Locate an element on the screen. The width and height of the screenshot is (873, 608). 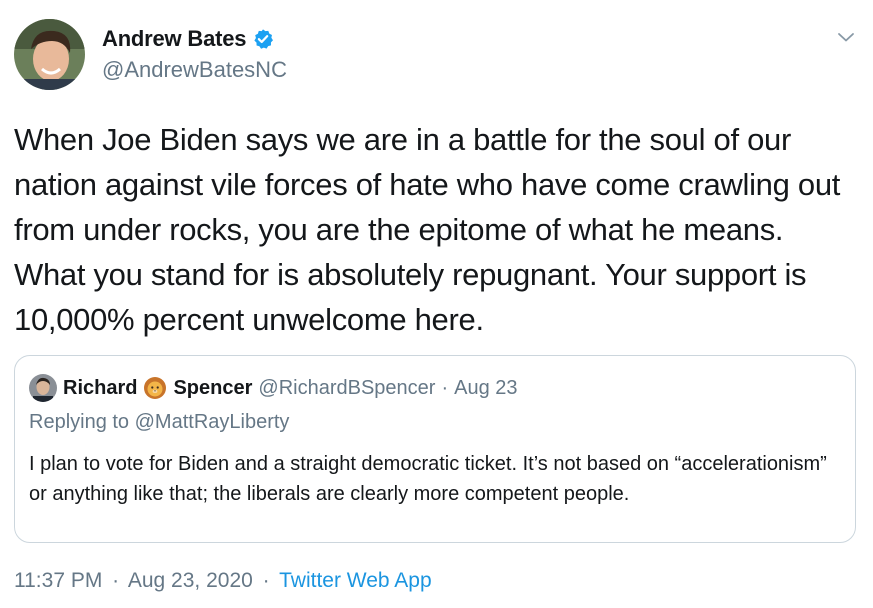
quoted-author-handle: @RichardBSpencer is located at coordinates (347, 387).